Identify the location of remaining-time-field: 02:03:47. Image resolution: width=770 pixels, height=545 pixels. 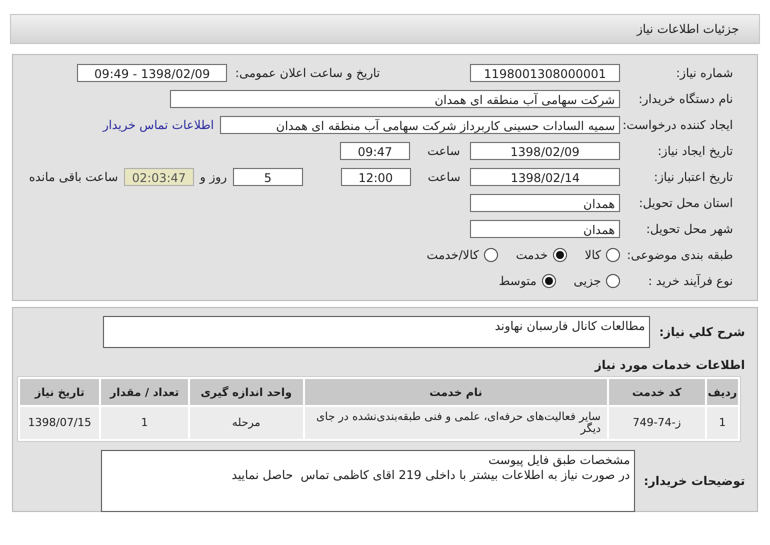
(159, 177).